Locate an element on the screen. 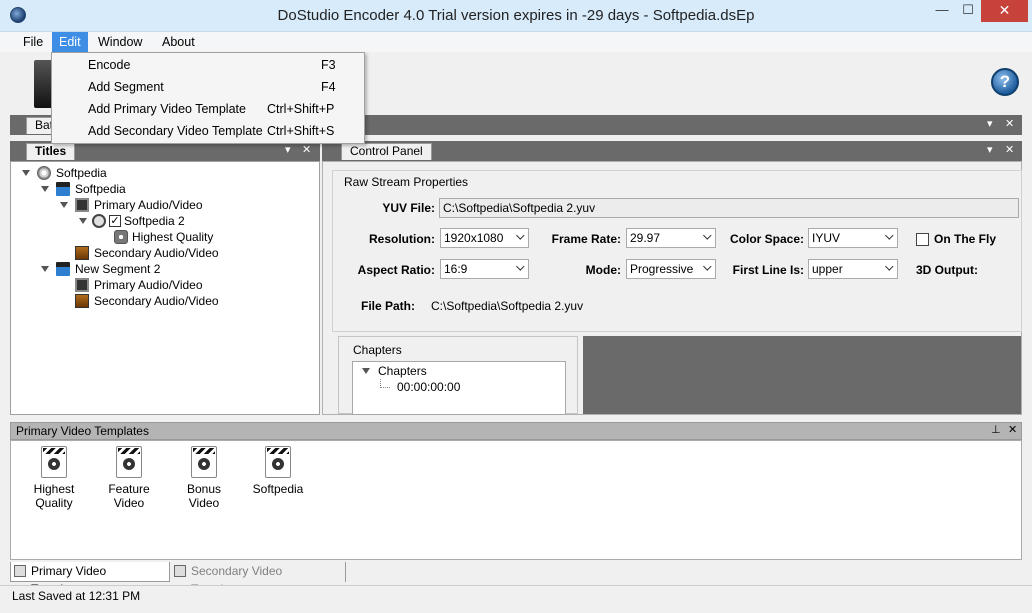 This screenshot has width=1032, height=613. menu-item-add-segment: Add Segment F4 is located at coordinates (208, 87).